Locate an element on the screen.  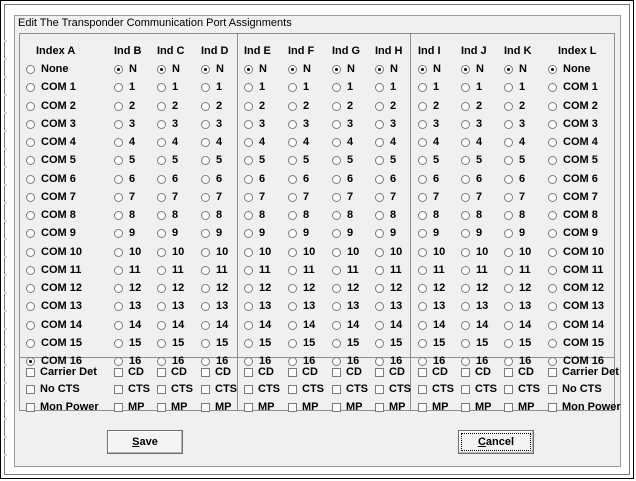
radio-index-a-4: COM 4 is located at coordinates (51, 142).